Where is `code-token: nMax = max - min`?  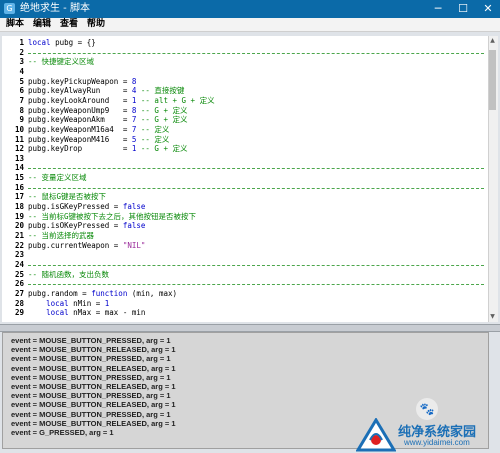
code-token: nMax = max - min is located at coordinates (107, 313).